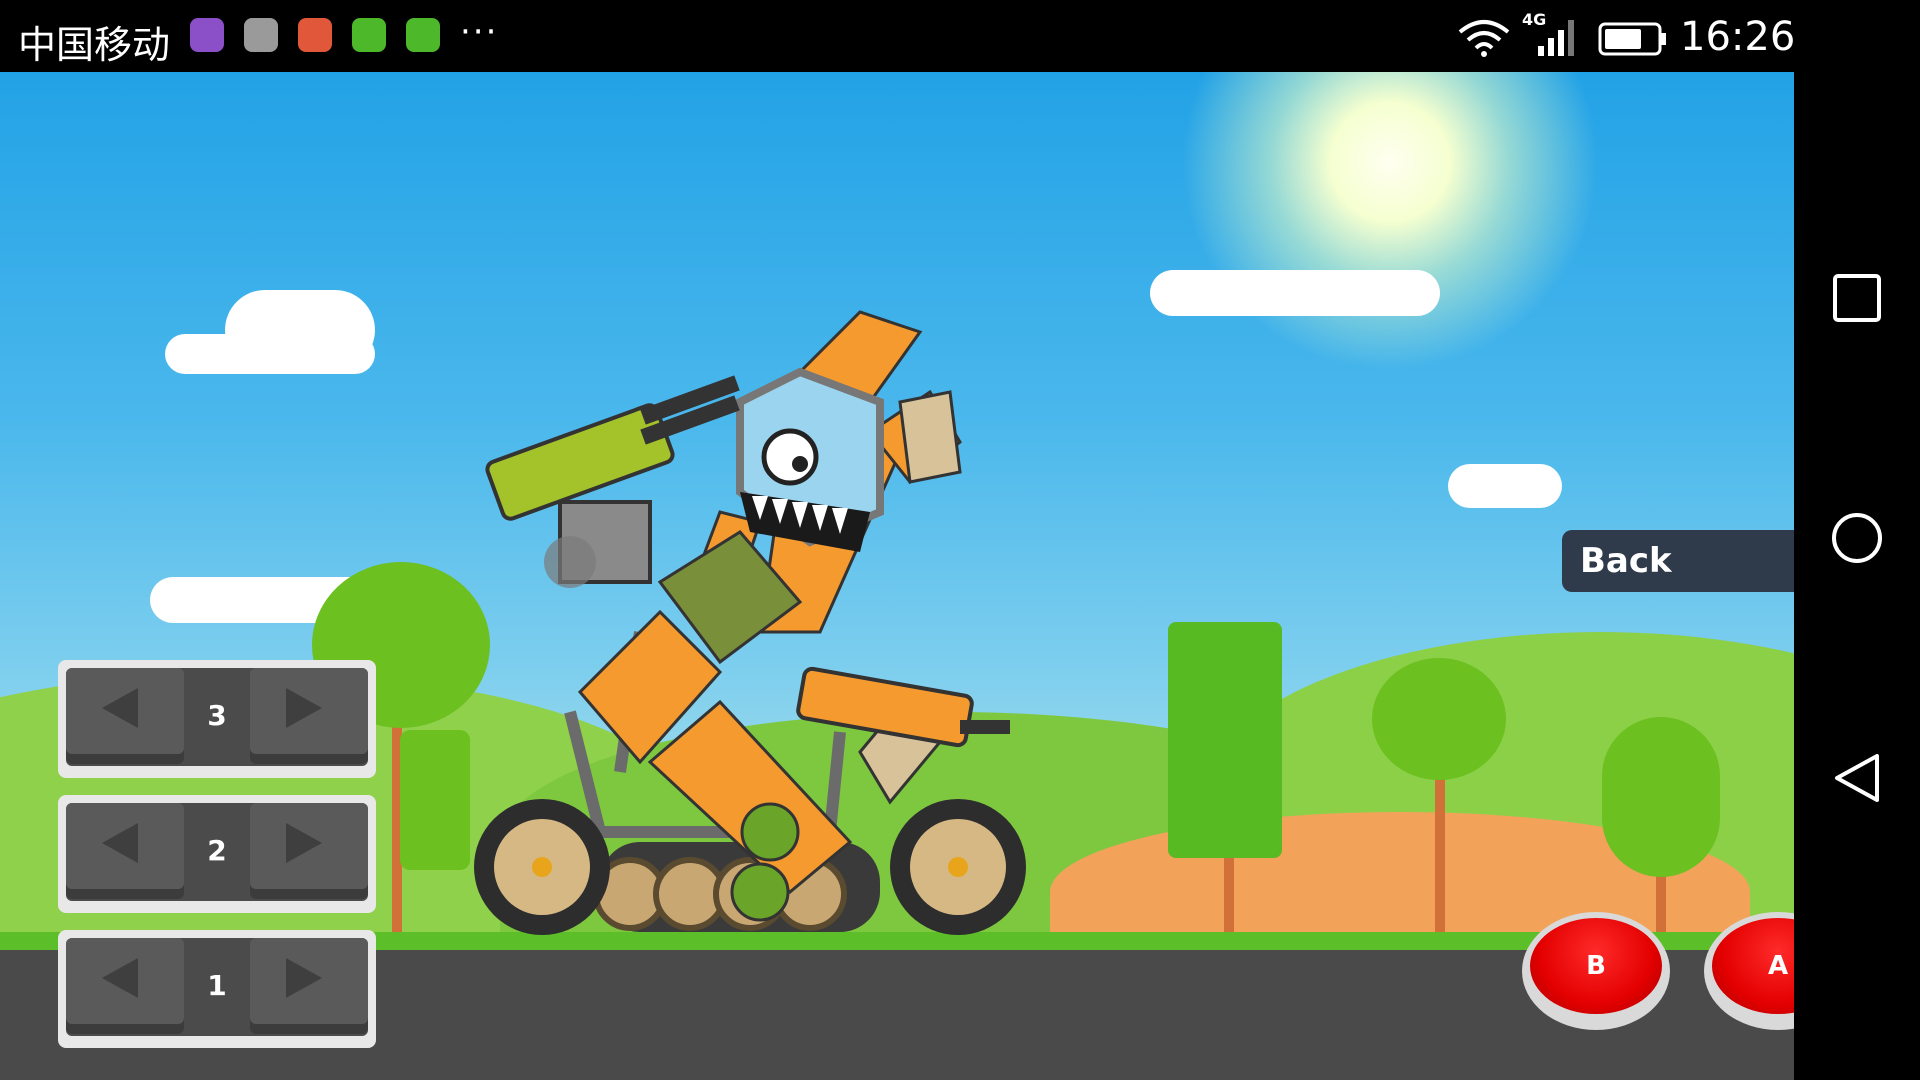 This screenshot has width=1920, height=1080. What do you see at coordinates (217, 715) in the screenshot?
I see `selector-value: 3` at bounding box center [217, 715].